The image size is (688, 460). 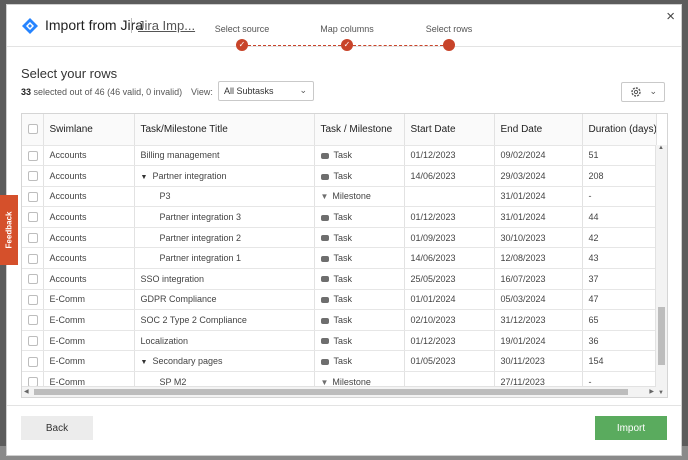 I want to click on view-label: View:, so click(x=202, y=92).